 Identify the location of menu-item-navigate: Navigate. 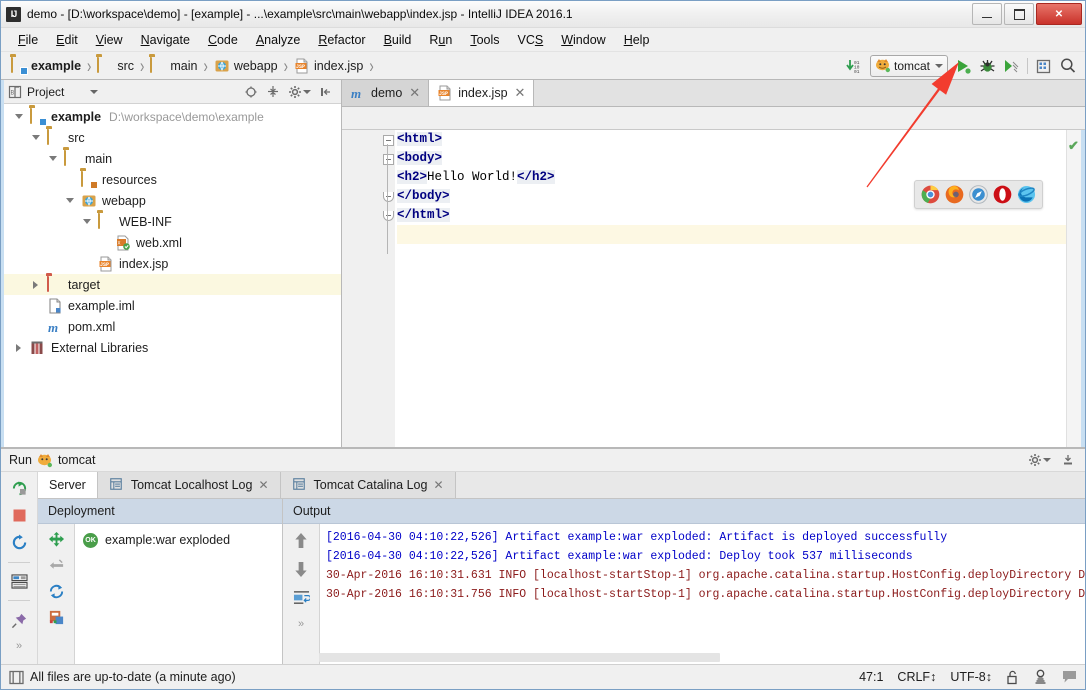
(165, 40).